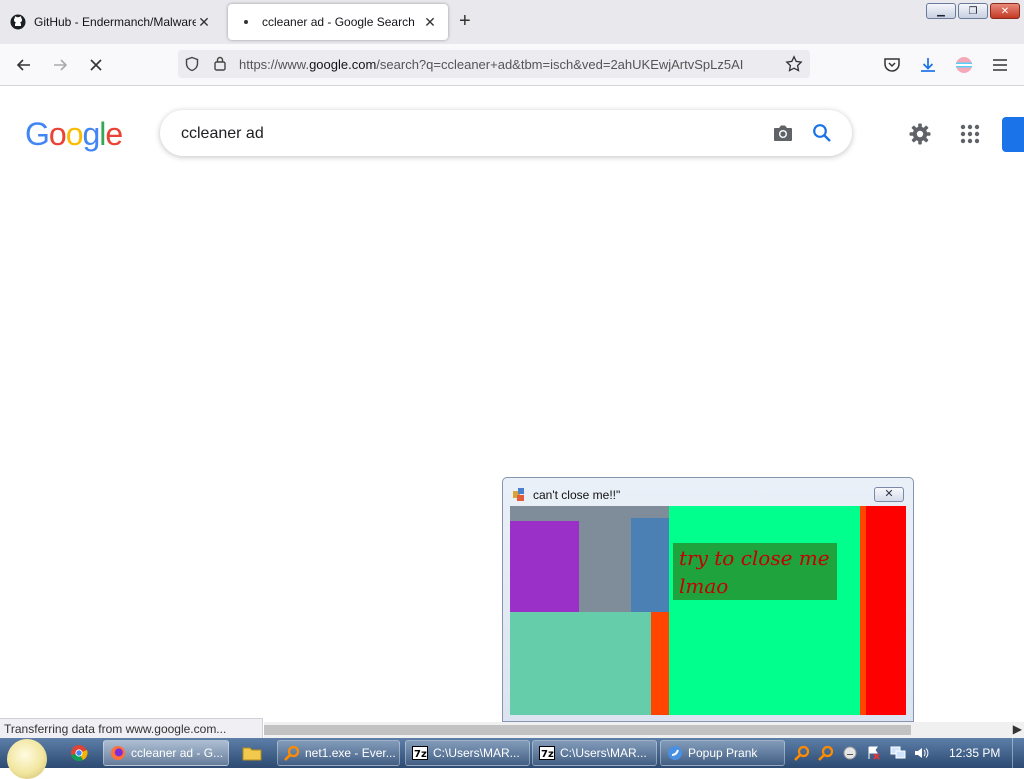 The image size is (1024, 779). What do you see at coordinates (922, 753) in the screenshot?
I see `volume-icon` at bounding box center [922, 753].